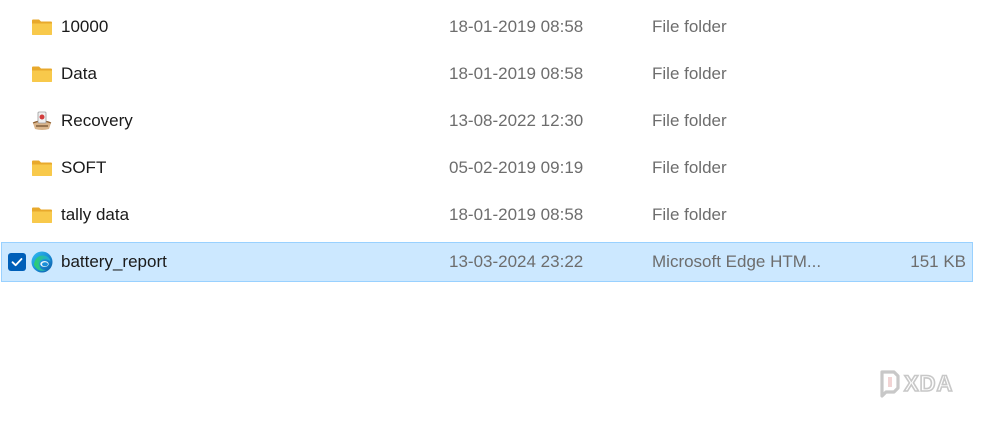 The width and height of the screenshot is (1004, 431). What do you see at coordinates (928, 383) in the screenshot?
I see `svg-text: XDA` at bounding box center [928, 383].